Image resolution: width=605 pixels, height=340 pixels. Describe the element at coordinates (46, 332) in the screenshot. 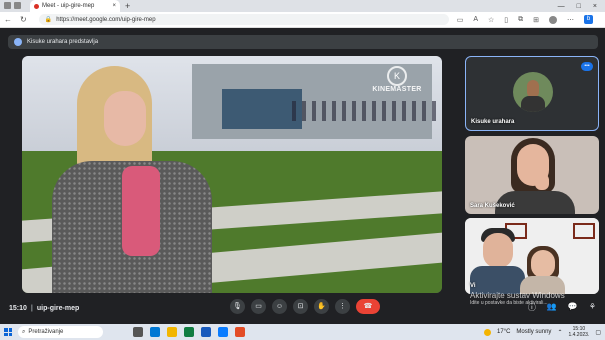

I see `search-label: Pretraživanje` at that location.